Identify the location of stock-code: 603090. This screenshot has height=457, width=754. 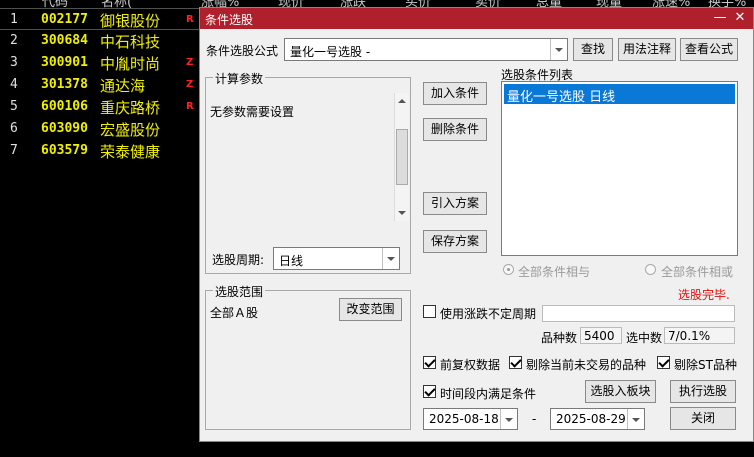
(64, 128).